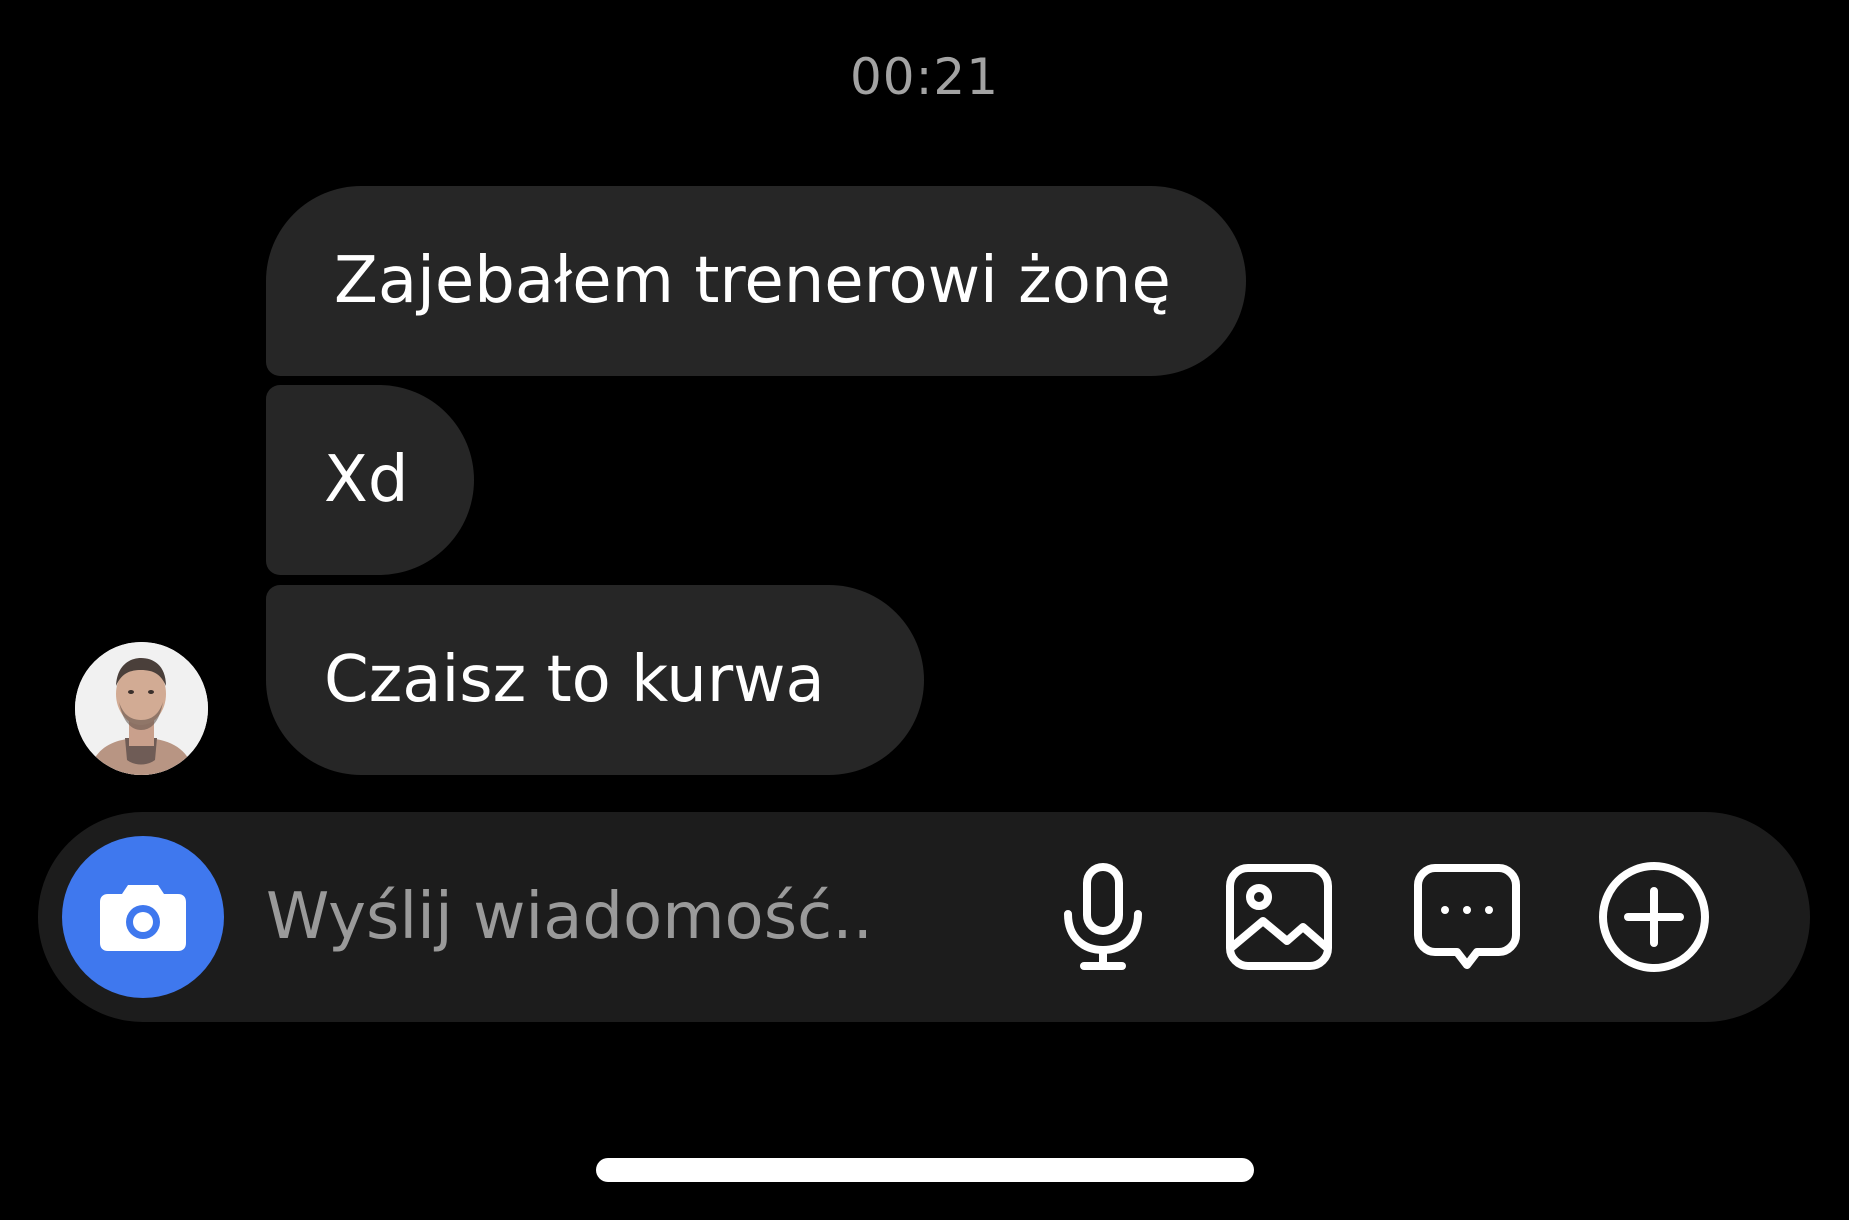 The image size is (1849, 1220). I want to click on message-bubble: Czaisz to kurwa, so click(595, 680).